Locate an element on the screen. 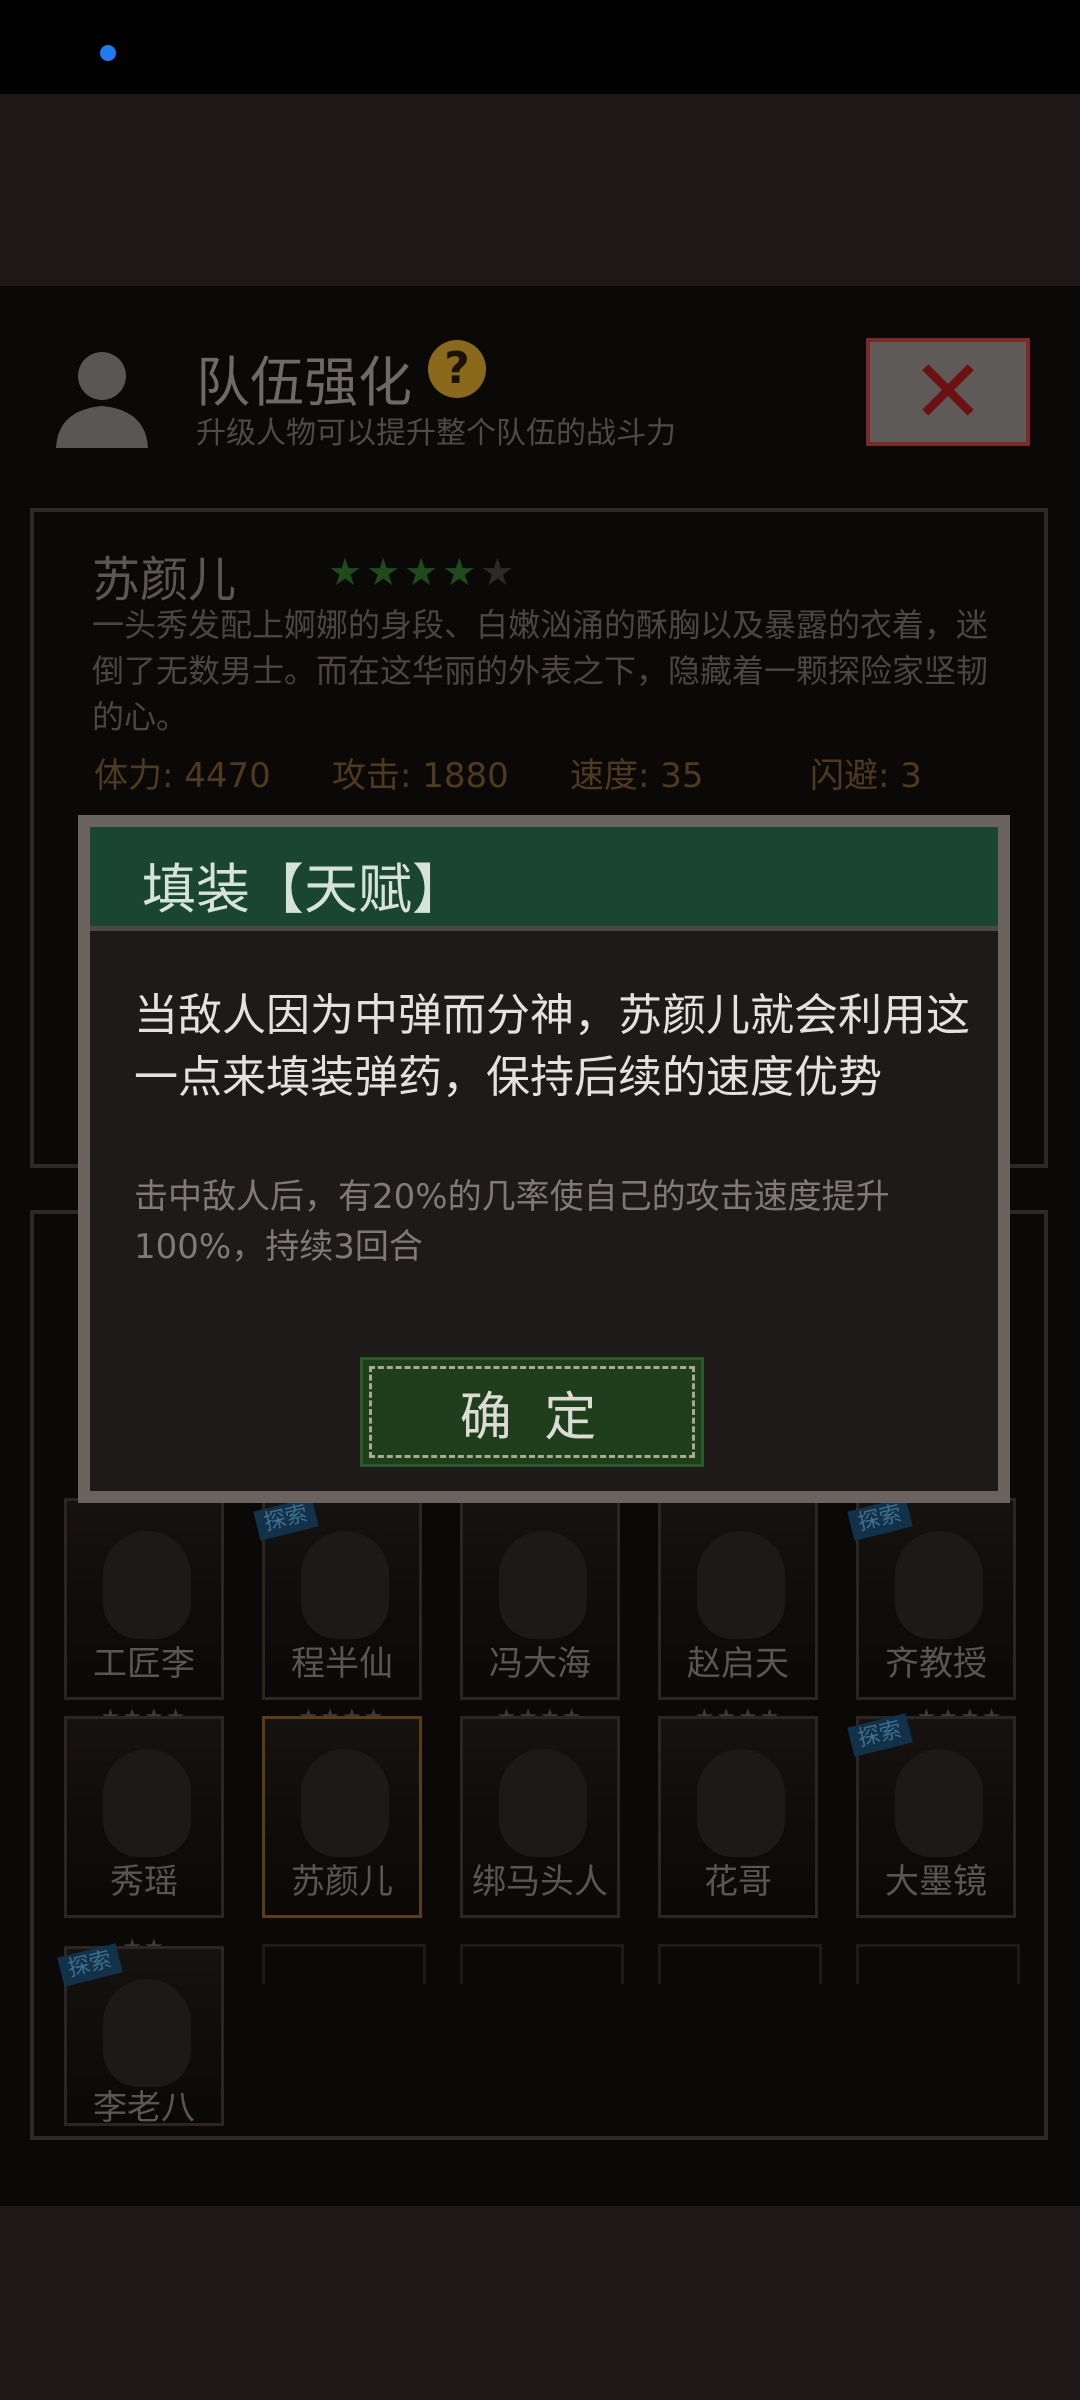 The width and height of the screenshot is (1080, 2400). star-empty-icon: ★ is located at coordinates (499, 572).